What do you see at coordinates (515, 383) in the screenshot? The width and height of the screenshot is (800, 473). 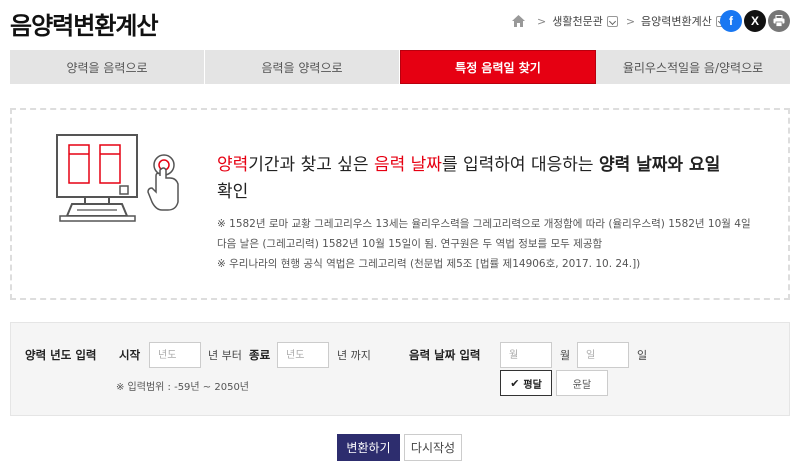 I see `check-icon: ✔` at bounding box center [515, 383].